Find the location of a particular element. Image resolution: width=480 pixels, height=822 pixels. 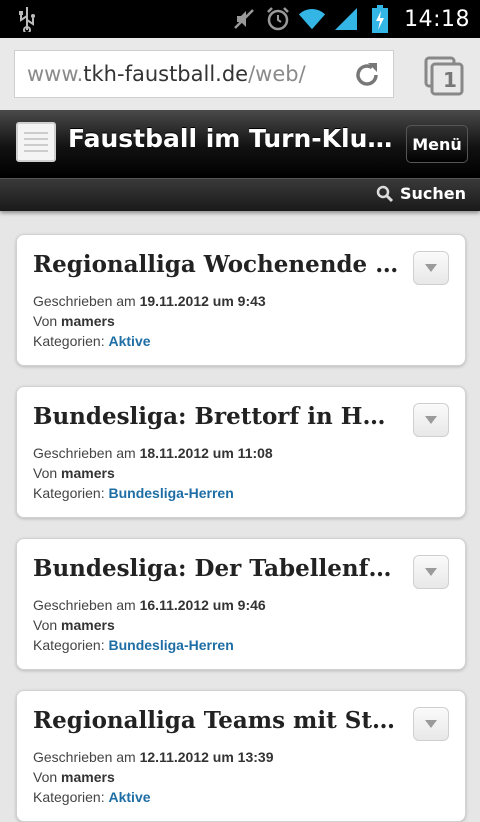

mute-icon is located at coordinates (244, 19).